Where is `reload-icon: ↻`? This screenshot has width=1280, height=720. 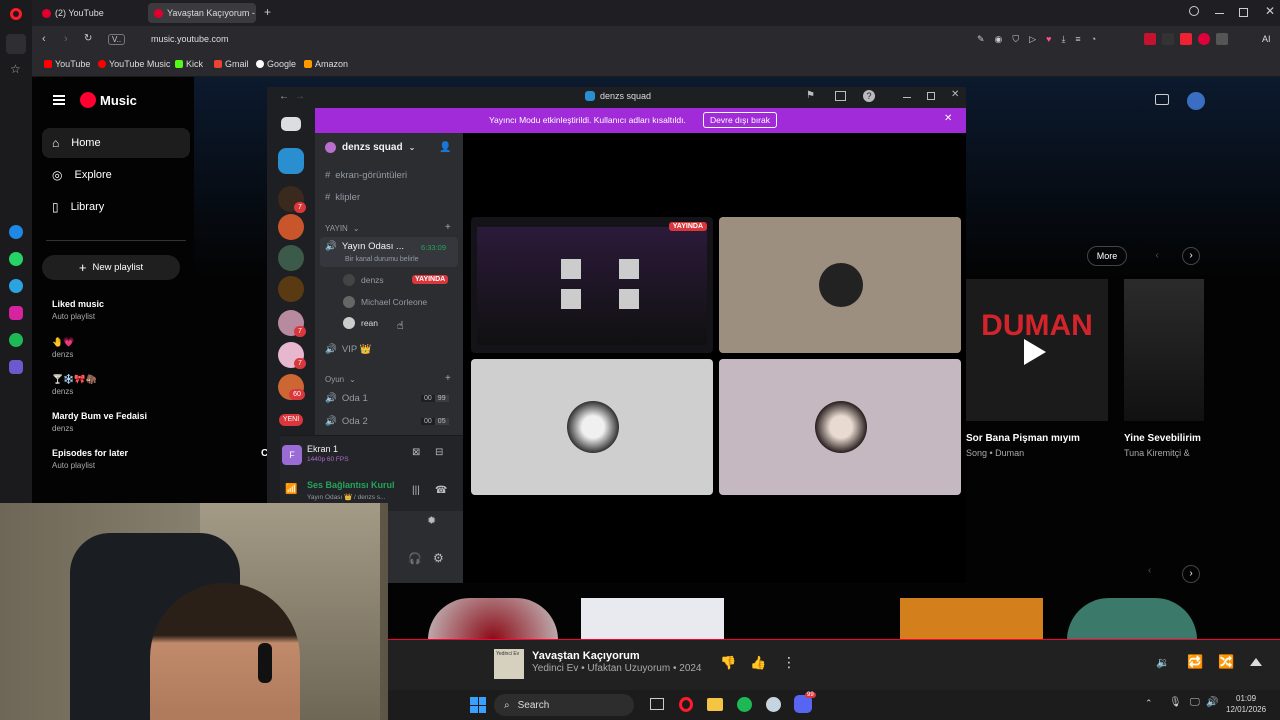 reload-icon: ↻ is located at coordinates (88, 38).